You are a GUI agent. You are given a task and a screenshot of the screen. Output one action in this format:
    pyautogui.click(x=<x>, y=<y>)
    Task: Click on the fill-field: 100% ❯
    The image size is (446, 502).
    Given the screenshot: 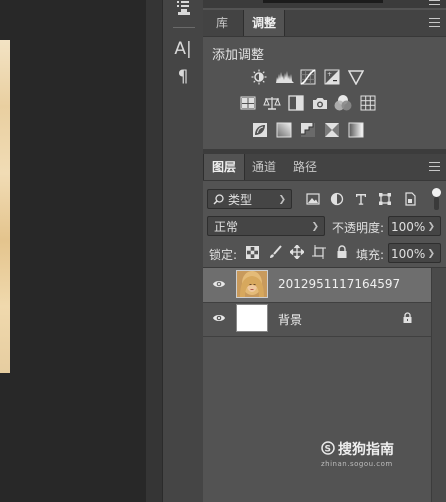 What is the action you would take?
    pyautogui.click(x=414, y=253)
    